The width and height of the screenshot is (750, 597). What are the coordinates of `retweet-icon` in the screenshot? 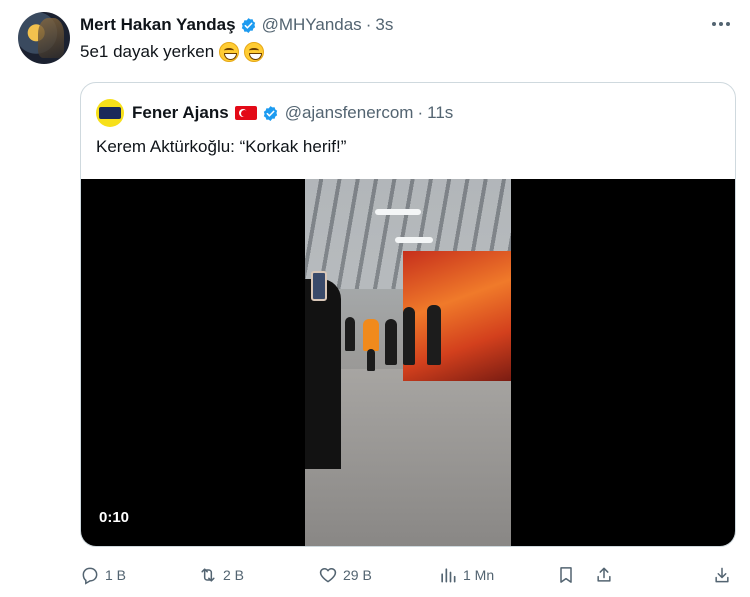 It's located at (208, 575).